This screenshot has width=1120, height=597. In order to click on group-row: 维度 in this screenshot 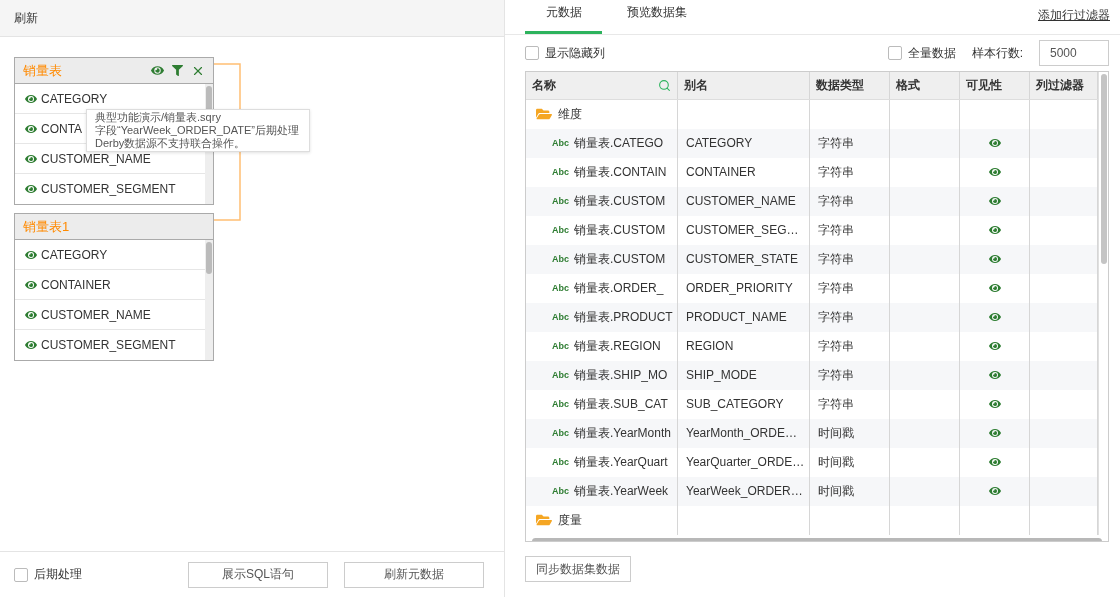, I will do `click(602, 114)`.